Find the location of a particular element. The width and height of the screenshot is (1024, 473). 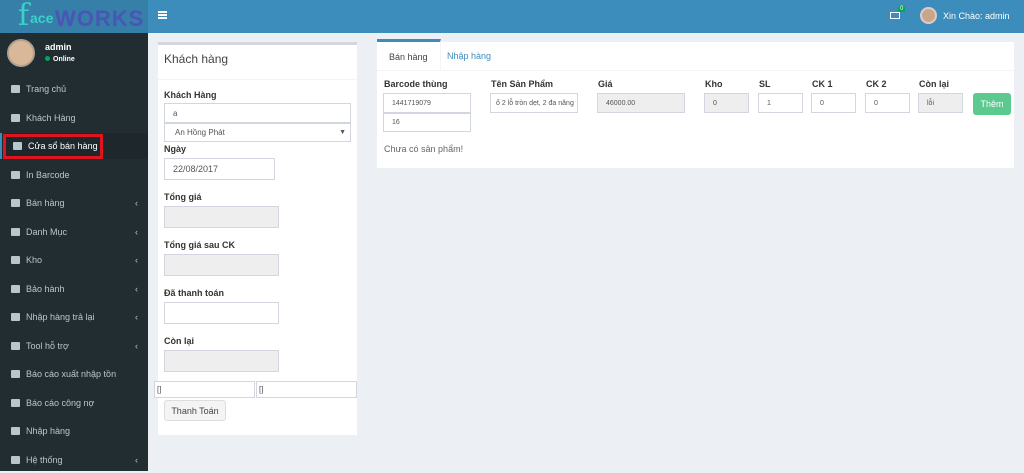

avatar is located at coordinates (21, 53).